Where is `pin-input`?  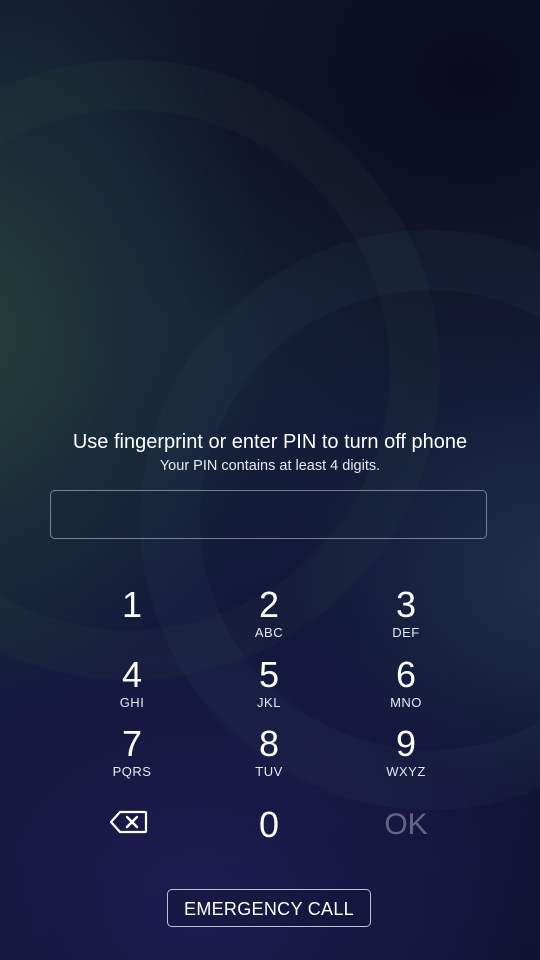 pin-input is located at coordinates (268, 514).